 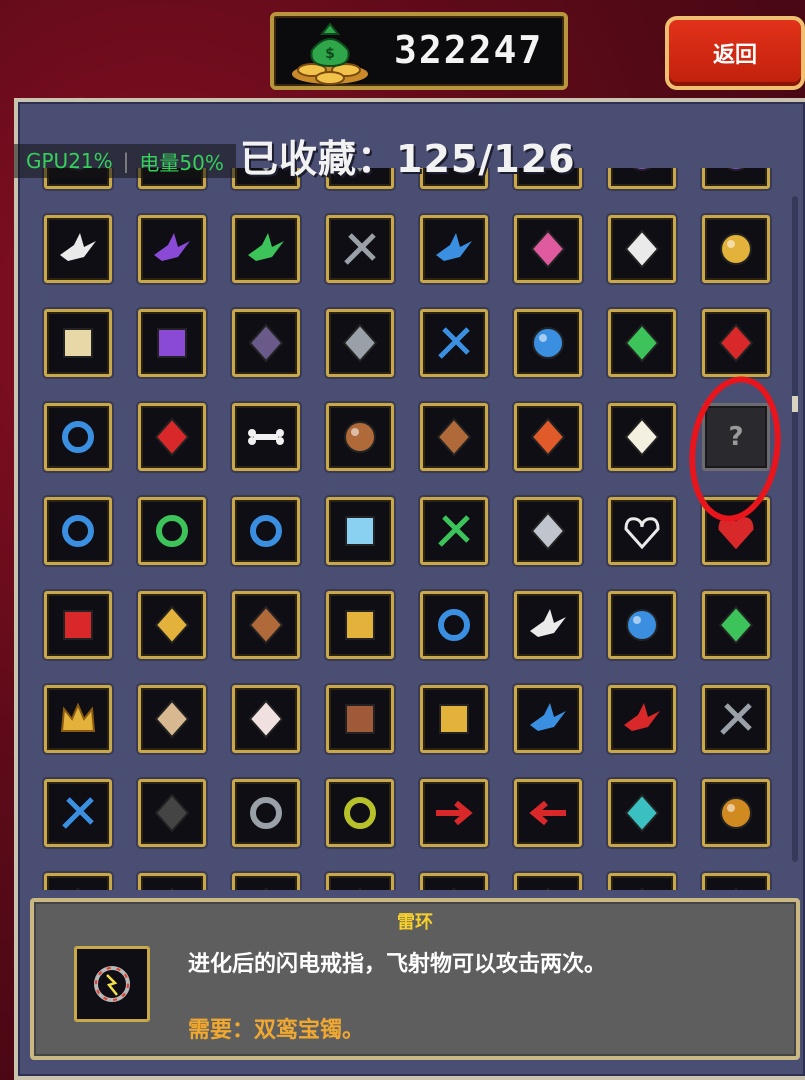 I want to click on black-cat-icon, so click(x=172, y=813).